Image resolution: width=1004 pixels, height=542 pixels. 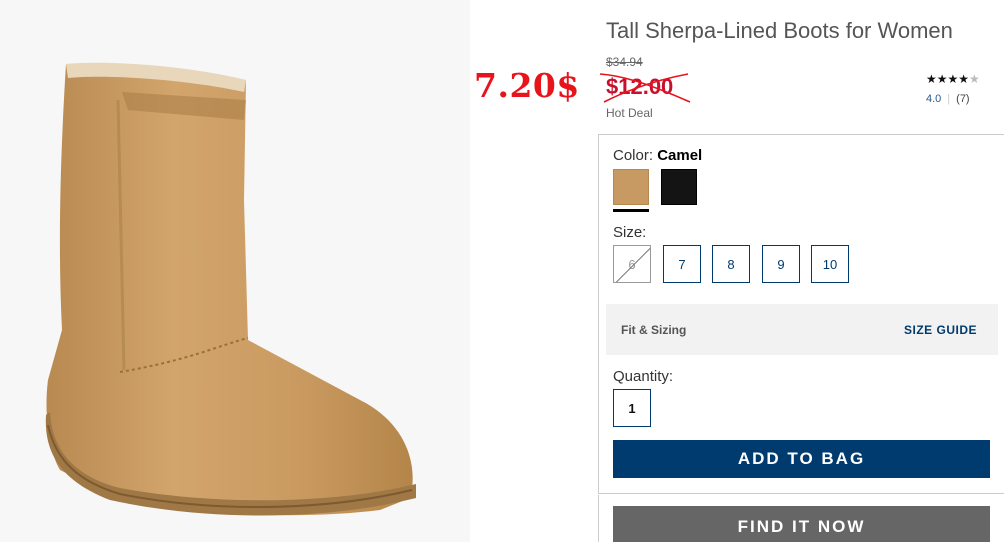 I want to click on quantity-label: Quantity:, so click(x=643, y=376).